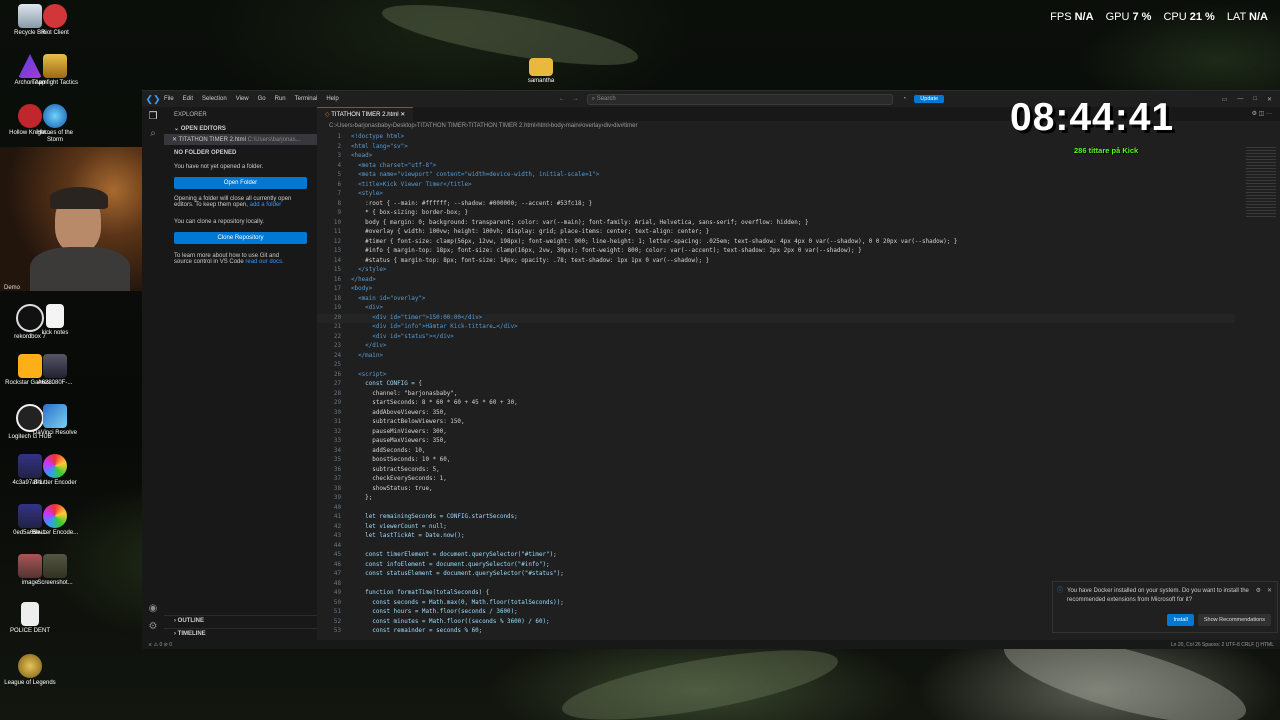 The height and width of the screenshot is (720, 1280). Describe the element at coordinates (776, 528) in the screenshot. I see `code-line: 42 let viewerCount = null;` at that location.